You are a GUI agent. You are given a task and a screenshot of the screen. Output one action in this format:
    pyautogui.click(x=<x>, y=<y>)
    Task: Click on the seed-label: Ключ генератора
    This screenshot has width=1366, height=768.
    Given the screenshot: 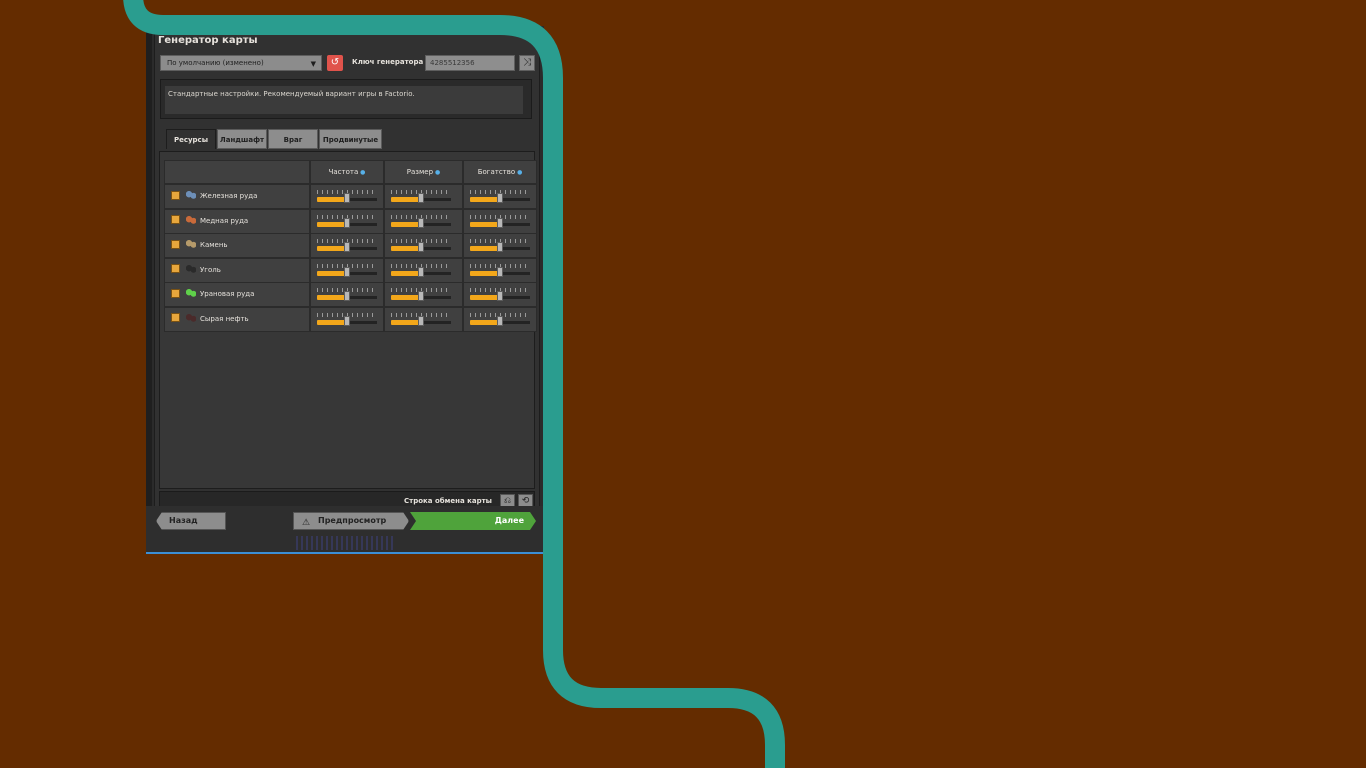 What is the action you would take?
    pyautogui.click(x=388, y=62)
    